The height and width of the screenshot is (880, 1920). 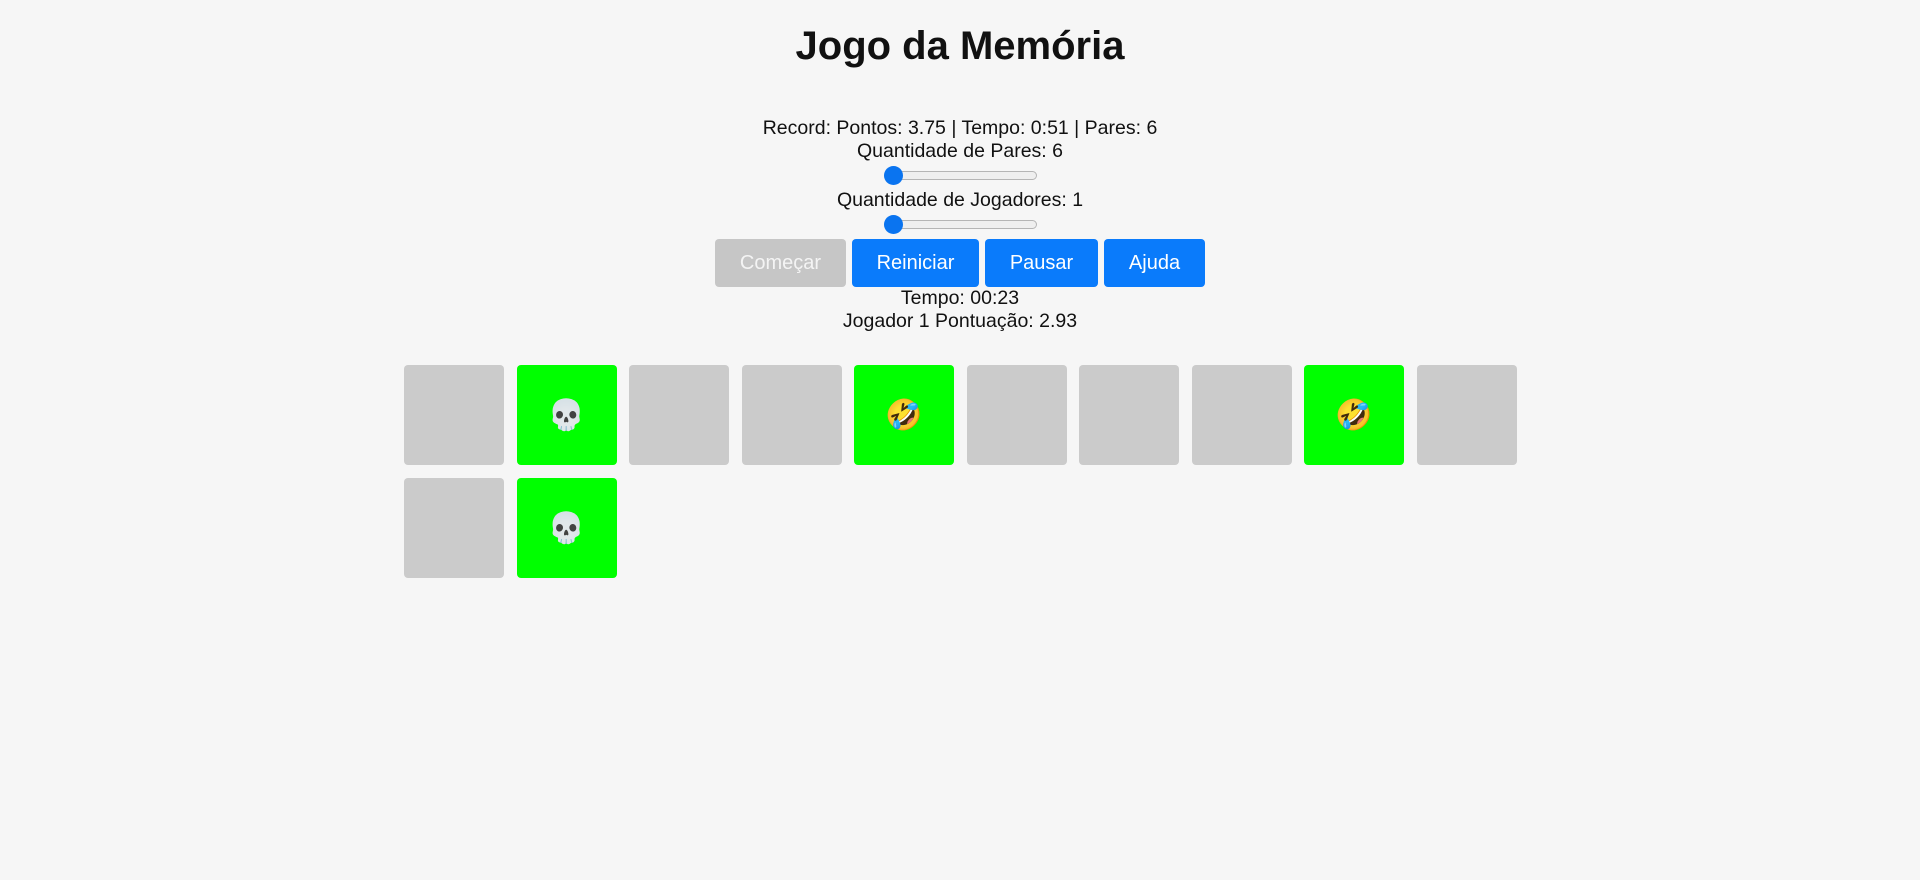 I want to click on help-button: Ajuda, so click(x=1154, y=263).